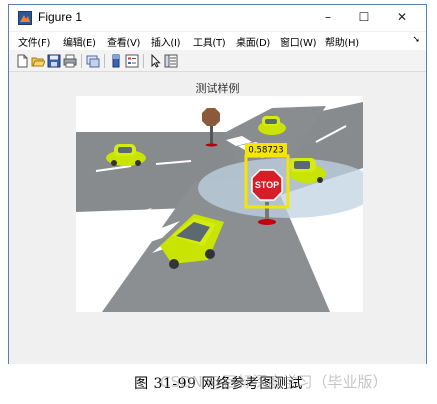  I want to click on menu-help: 帮助(H), so click(342, 41).